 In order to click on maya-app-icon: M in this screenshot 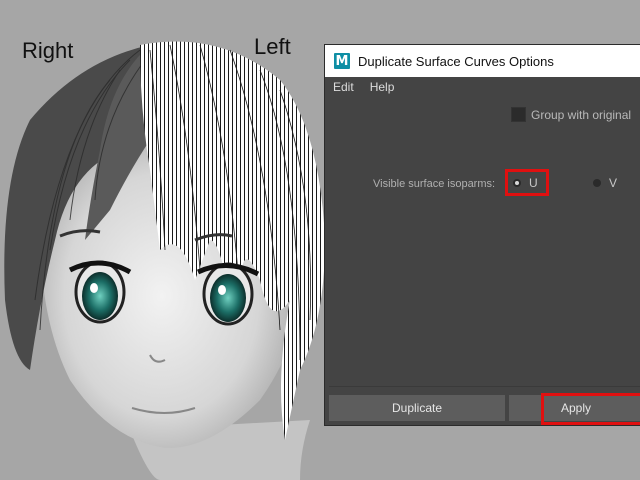, I will do `click(342, 61)`.